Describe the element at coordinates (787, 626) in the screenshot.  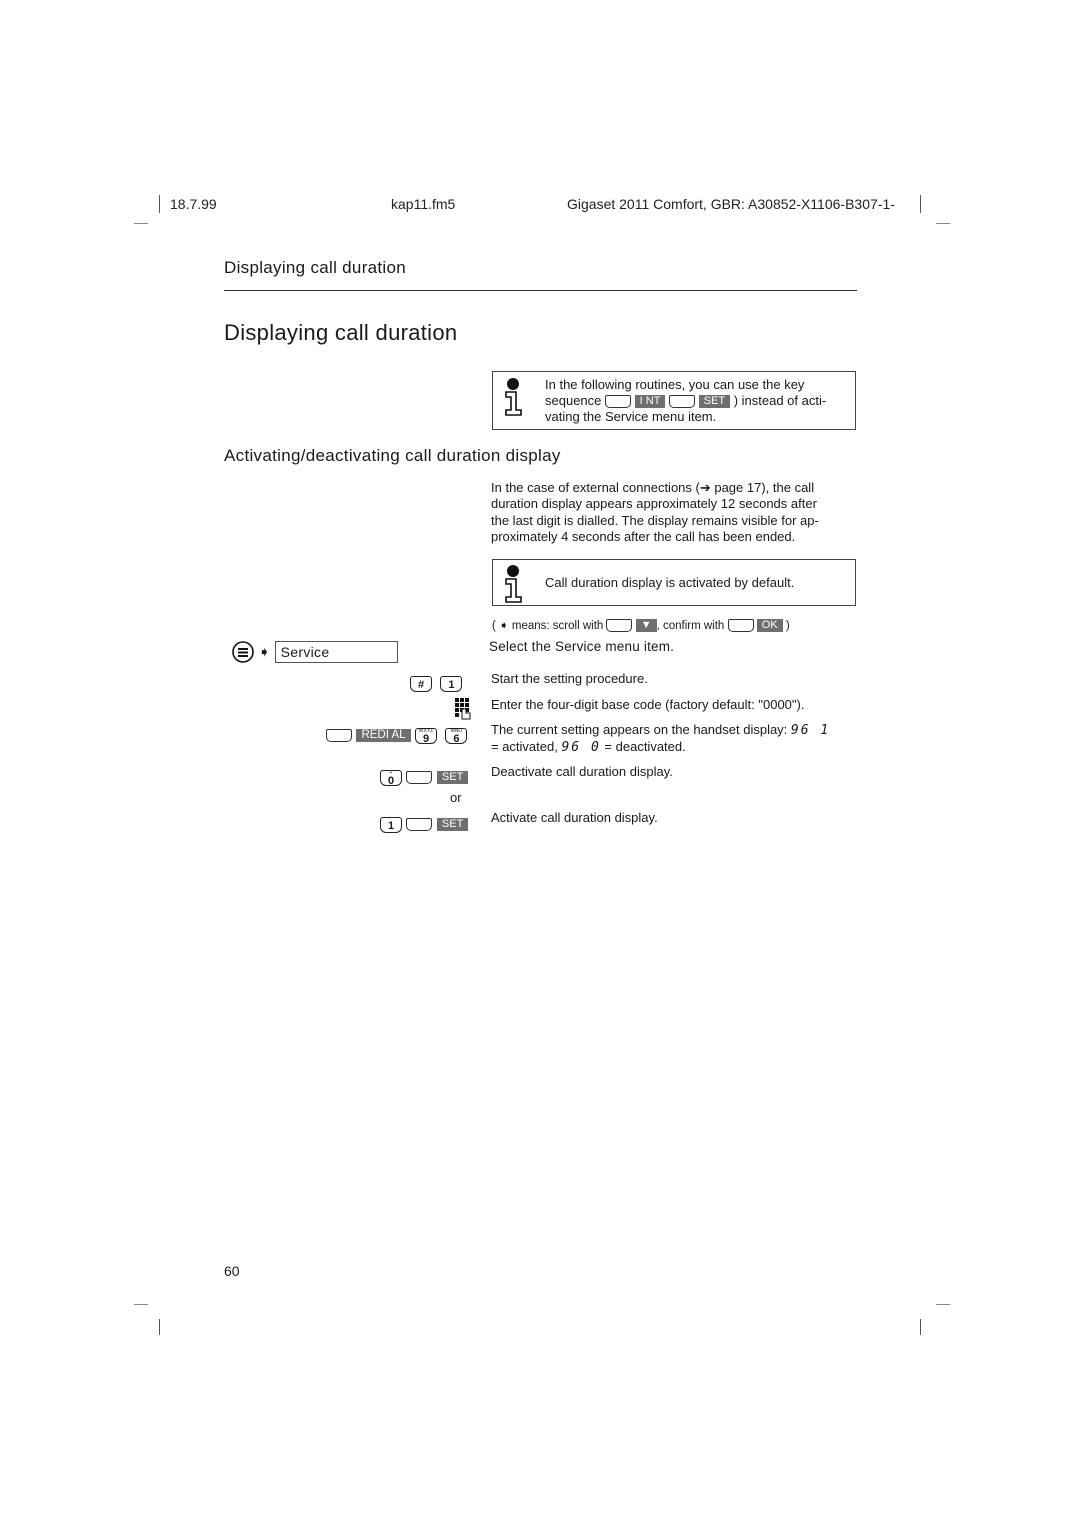
I see `legend-text: )` at that location.